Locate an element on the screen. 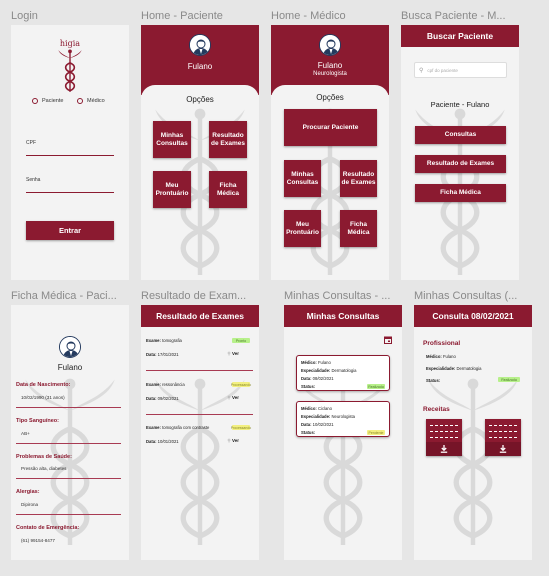 The height and width of the screenshot is (576, 549). senha-label: Senha is located at coordinates (33, 180).